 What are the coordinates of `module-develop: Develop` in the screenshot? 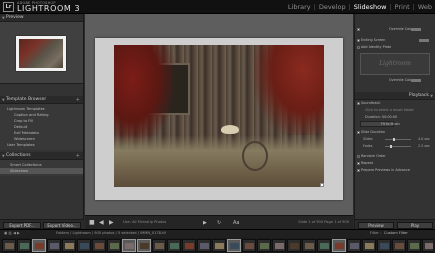 It's located at (332, 7).